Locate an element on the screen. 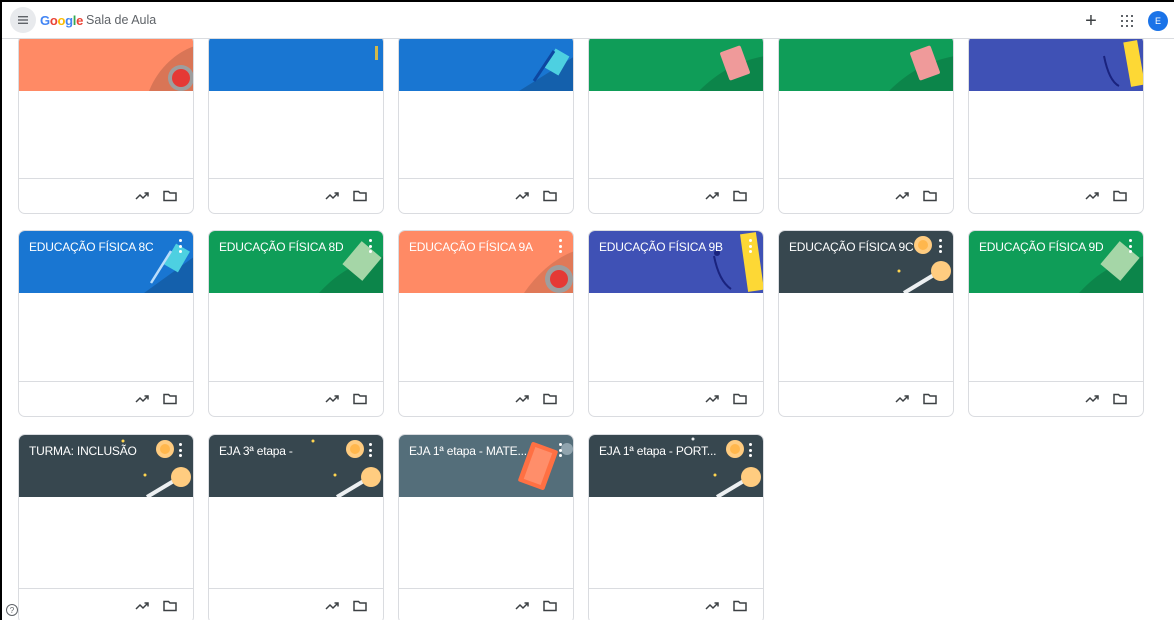 This screenshot has width=1174, height=620. apps-grid-icon is located at coordinates (1127, 20).